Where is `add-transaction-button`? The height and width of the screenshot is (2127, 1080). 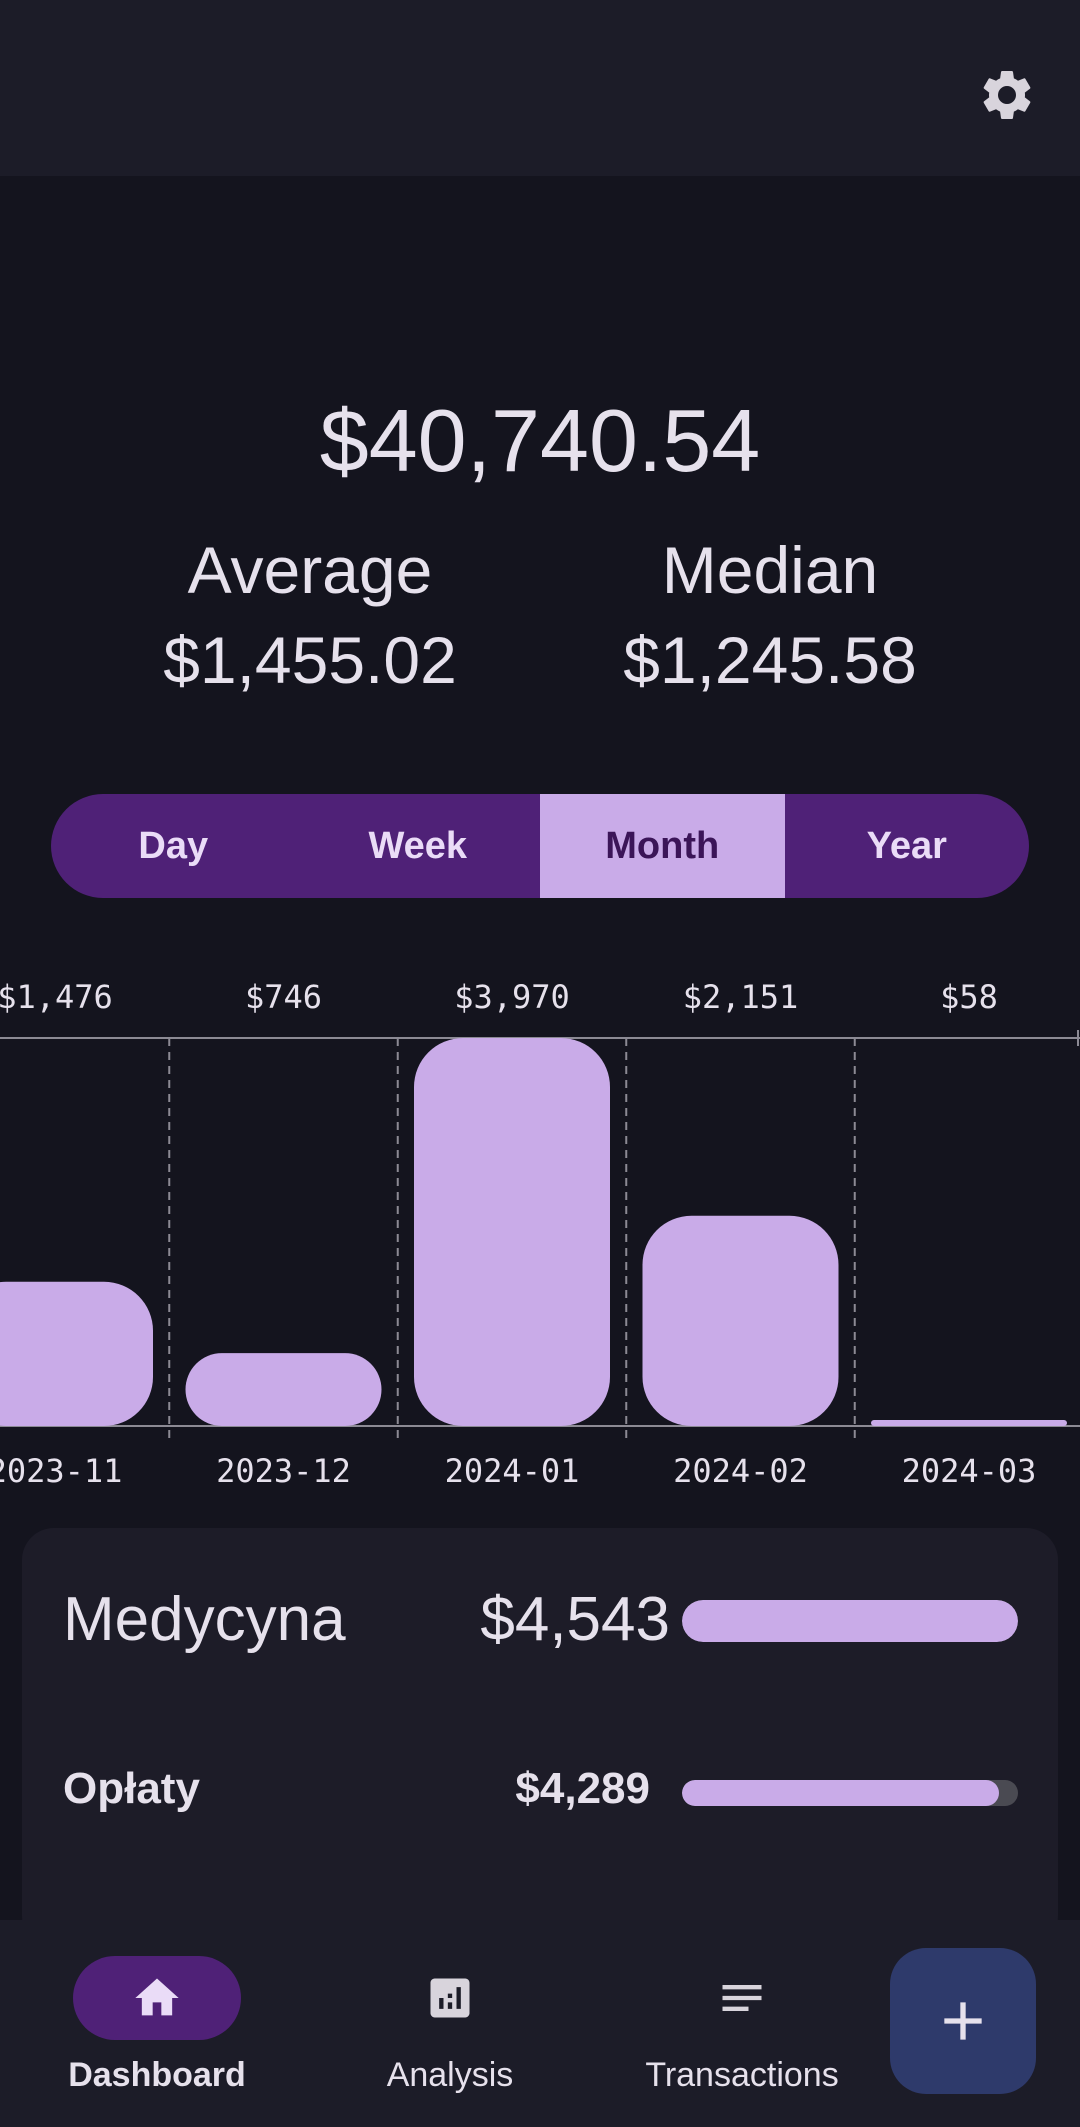
add-transaction-button is located at coordinates (963, 2021).